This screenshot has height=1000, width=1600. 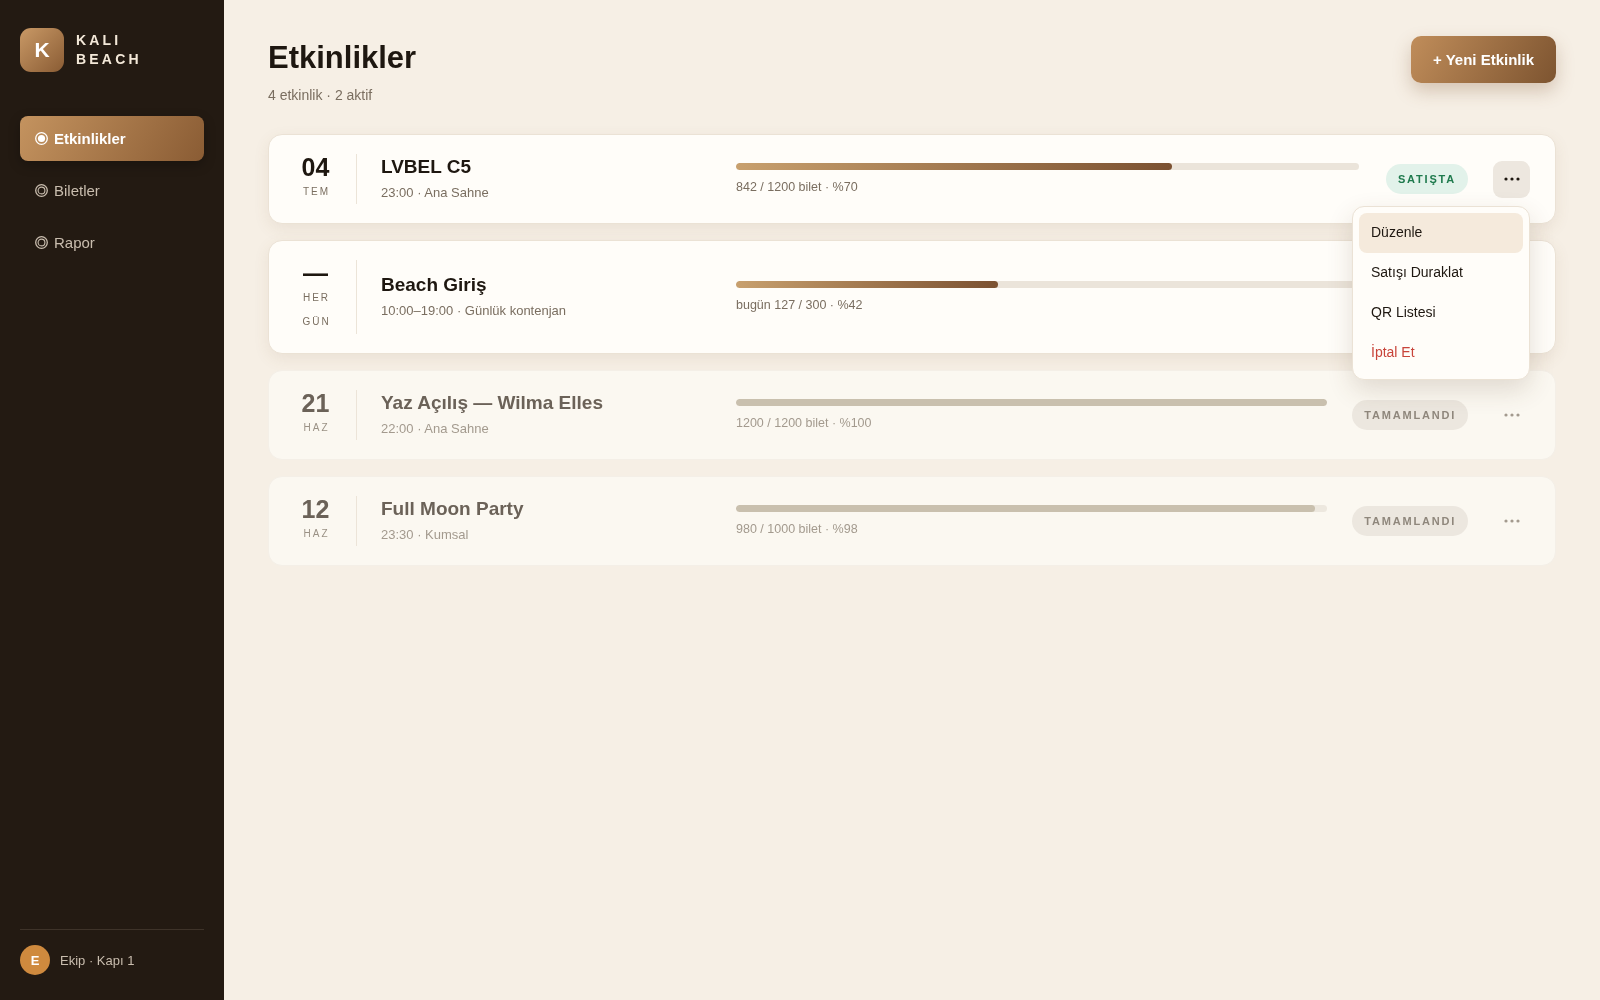 What do you see at coordinates (804, 423) in the screenshot?
I see `ticket-count: 1200 / 1200 bilet · %100` at bounding box center [804, 423].